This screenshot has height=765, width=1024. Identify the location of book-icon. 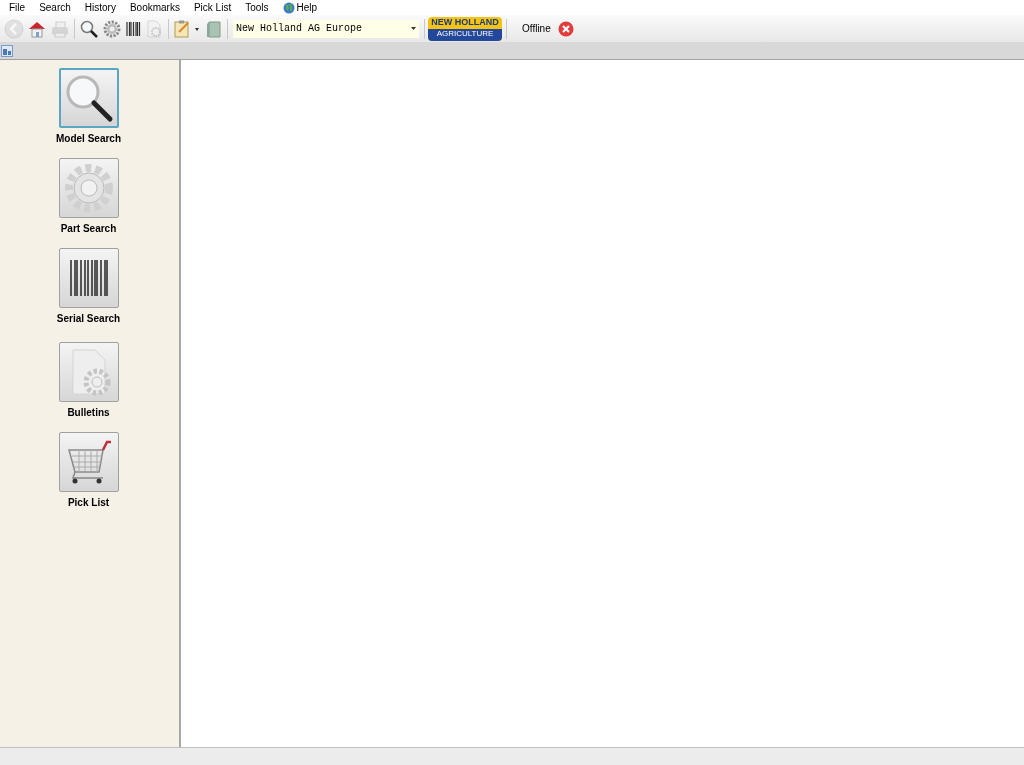
(214, 28).